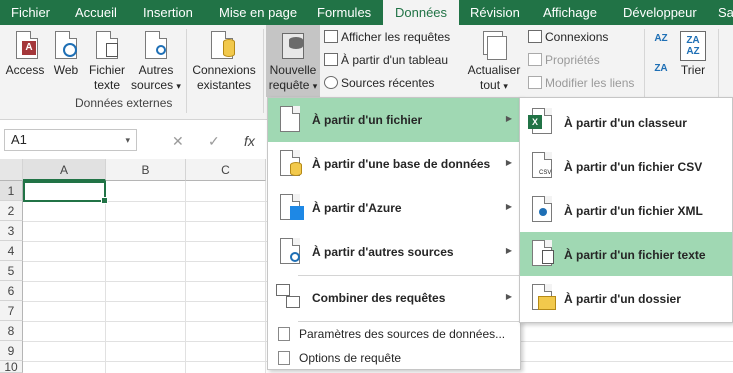  Describe the element at coordinates (66, 70) in the screenshot. I see `web-label: Web` at that location.